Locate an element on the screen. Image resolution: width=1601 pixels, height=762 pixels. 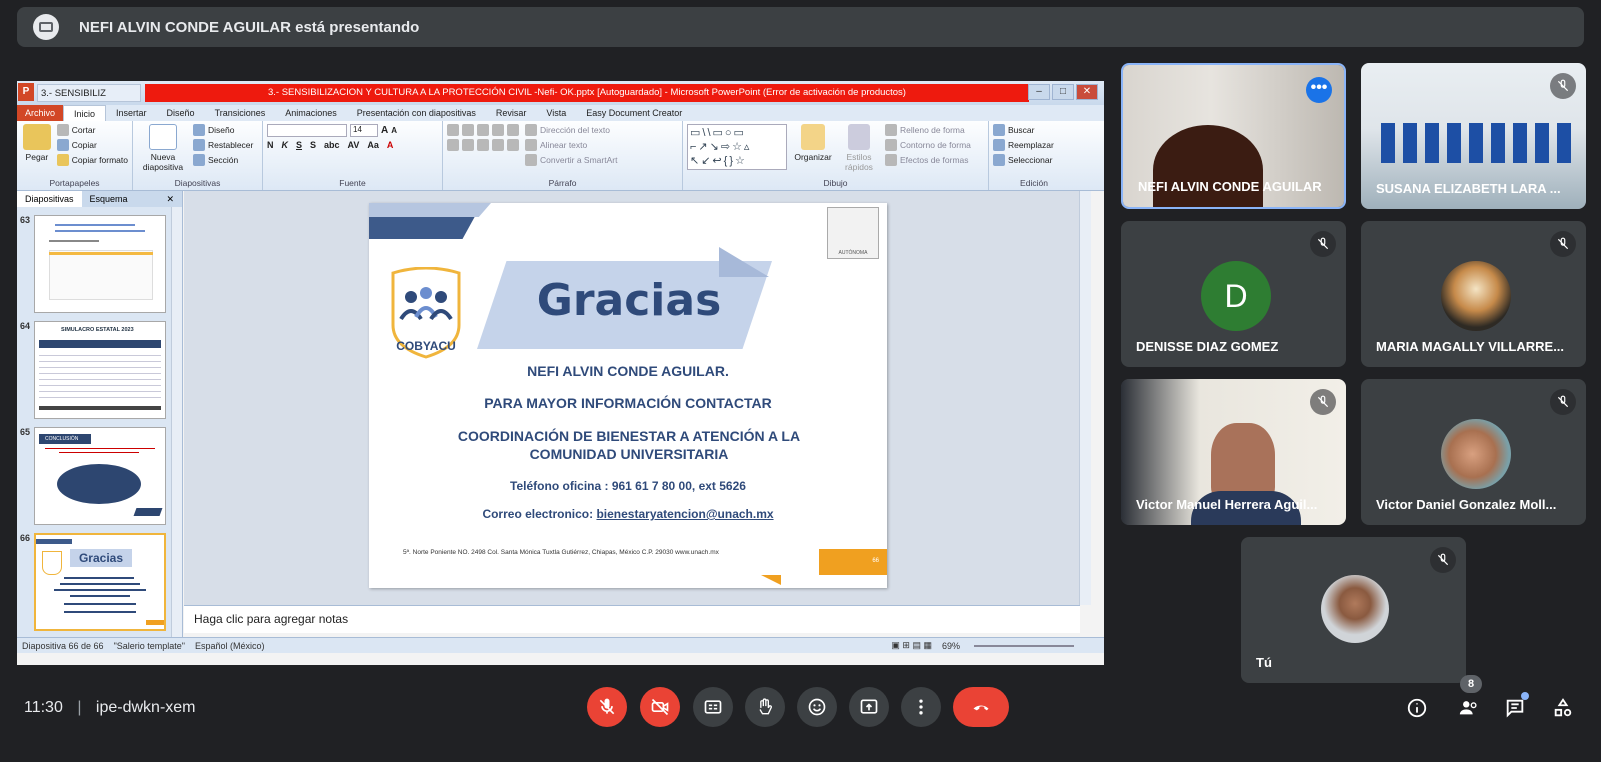
smartart-button: Convertir a SmartArt is located at coordinates (571, 160).